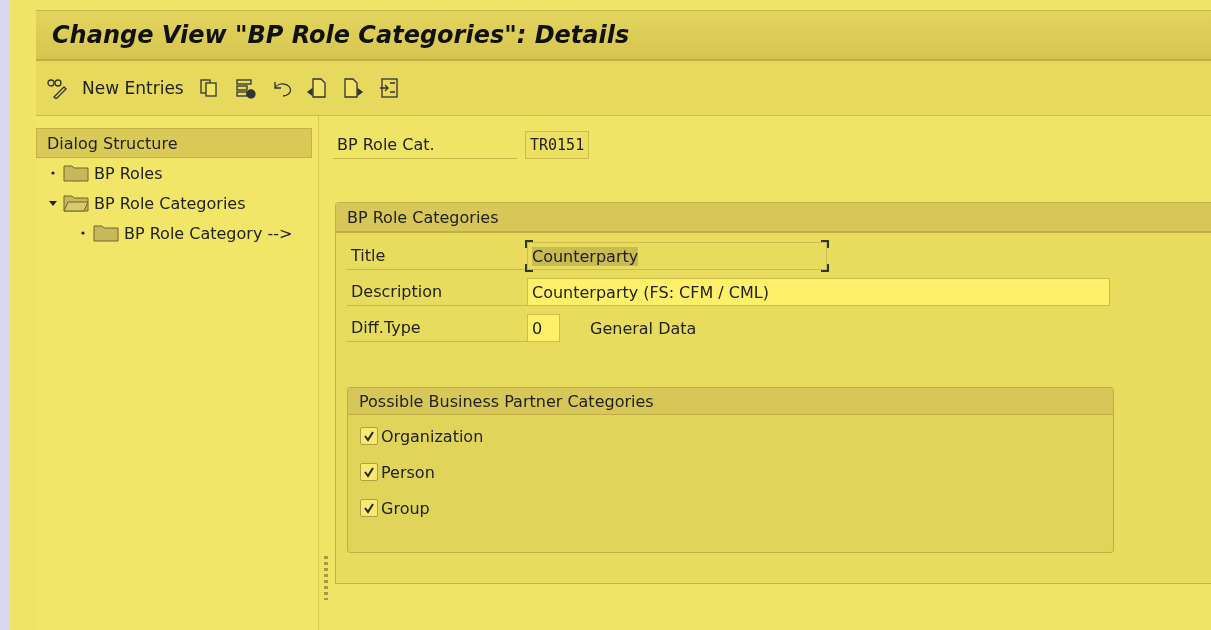 The image size is (1211, 630). I want to click on group-title: BP Role Categories, so click(773, 218).